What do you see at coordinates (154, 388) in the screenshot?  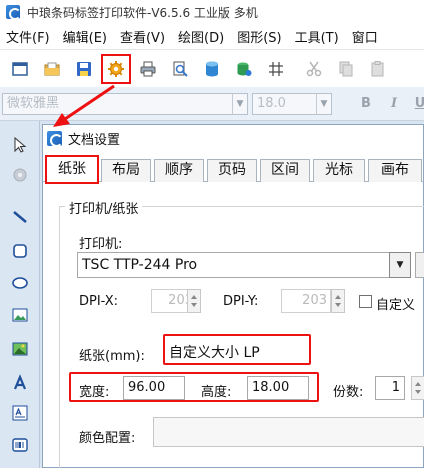 I see `width-input: 96.00` at bounding box center [154, 388].